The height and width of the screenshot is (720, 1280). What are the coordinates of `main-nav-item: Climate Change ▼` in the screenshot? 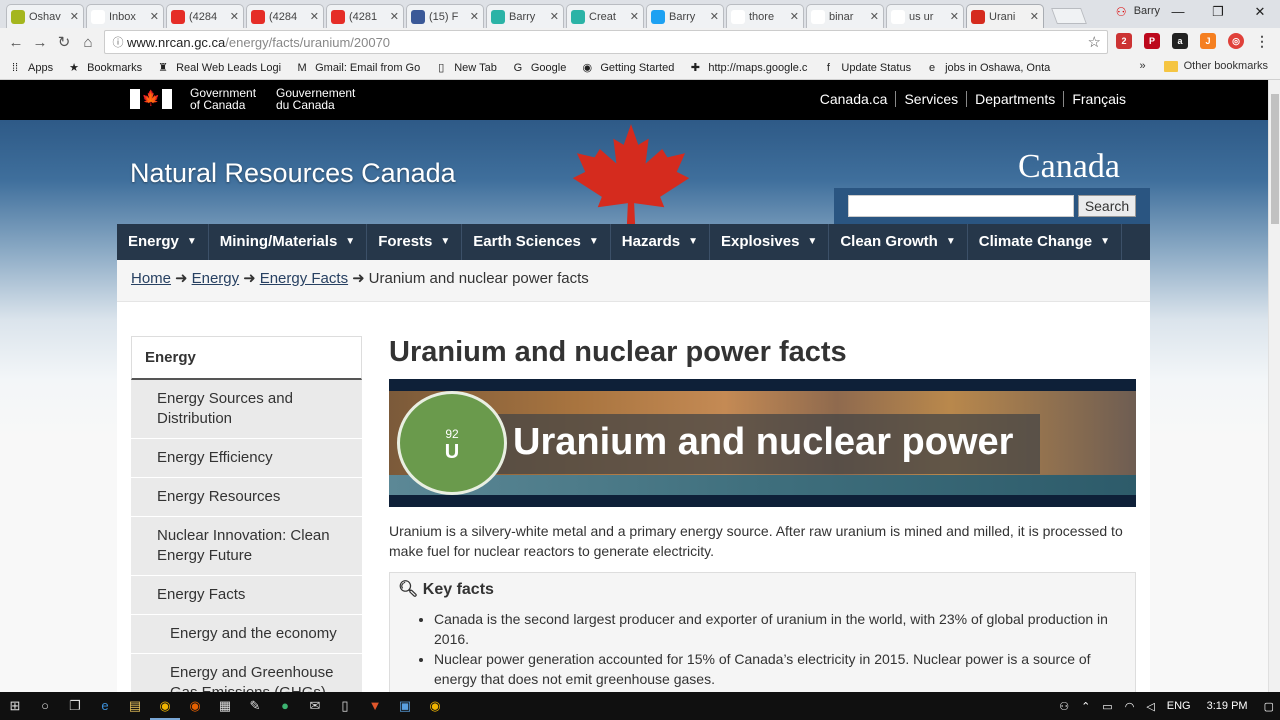 It's located at (1045, 242).